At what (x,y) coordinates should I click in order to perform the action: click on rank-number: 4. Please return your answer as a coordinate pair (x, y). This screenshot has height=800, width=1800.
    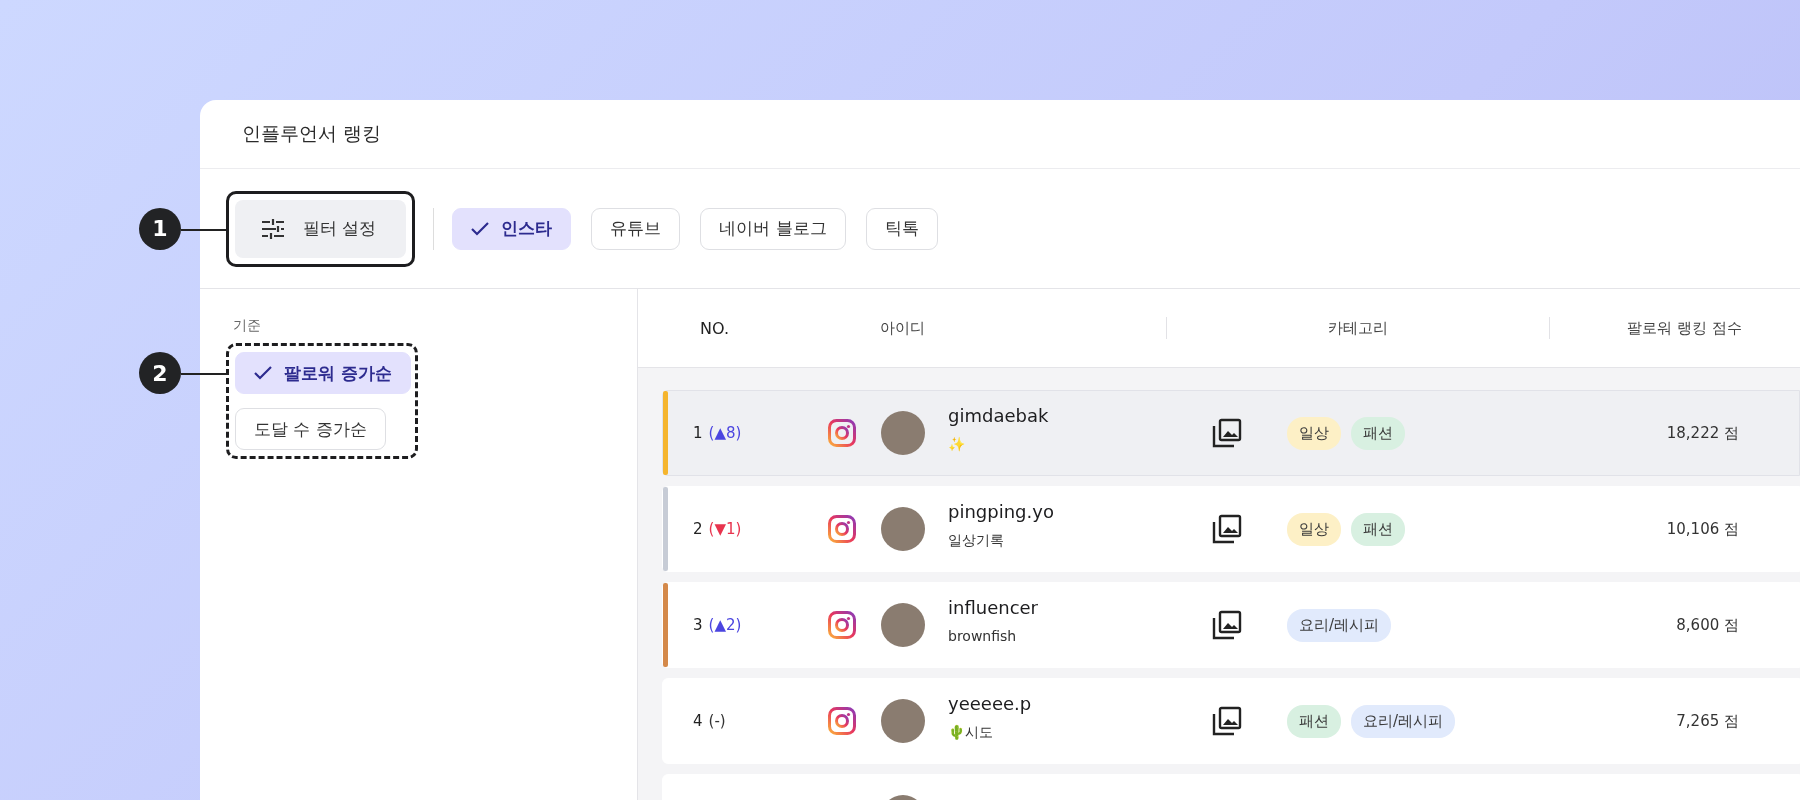
    Looking at the image, I should click on (698, 721).